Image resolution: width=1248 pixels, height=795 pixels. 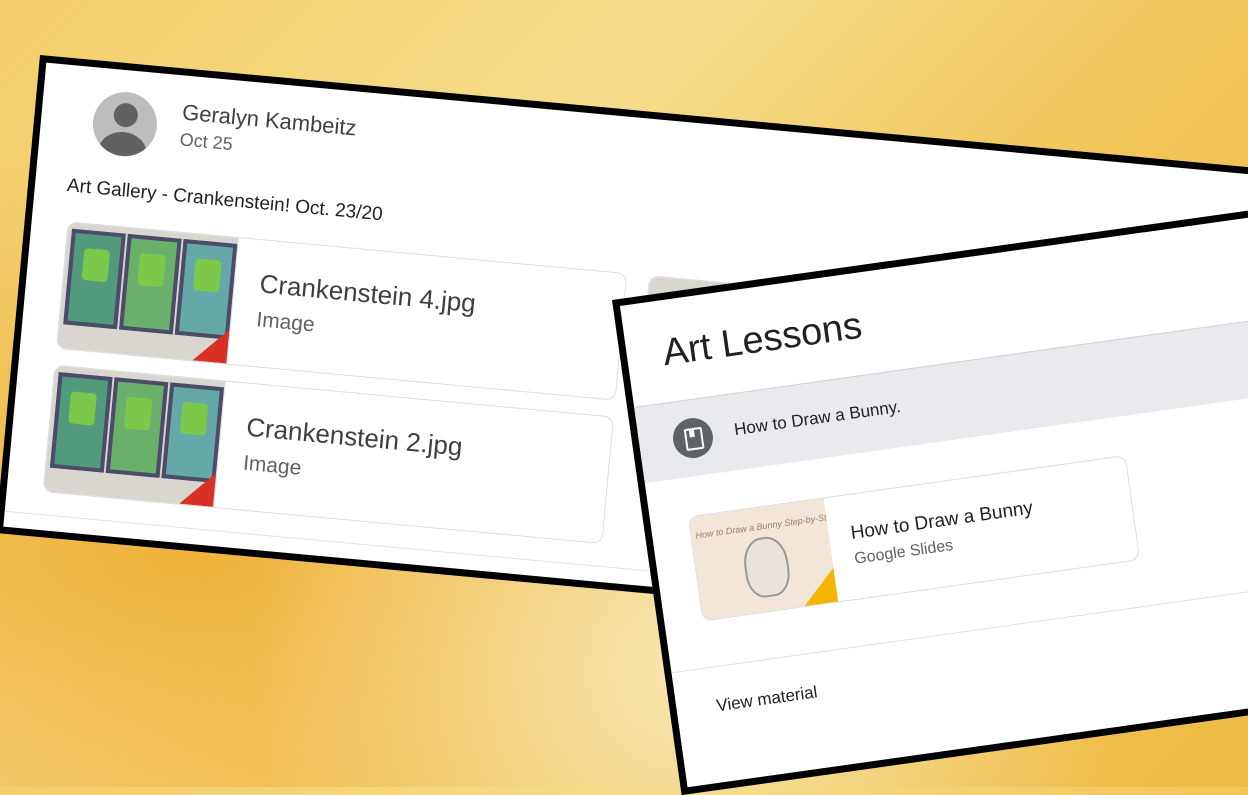 I want to click on post-date: Oct 25, so click(x=206, y=142).